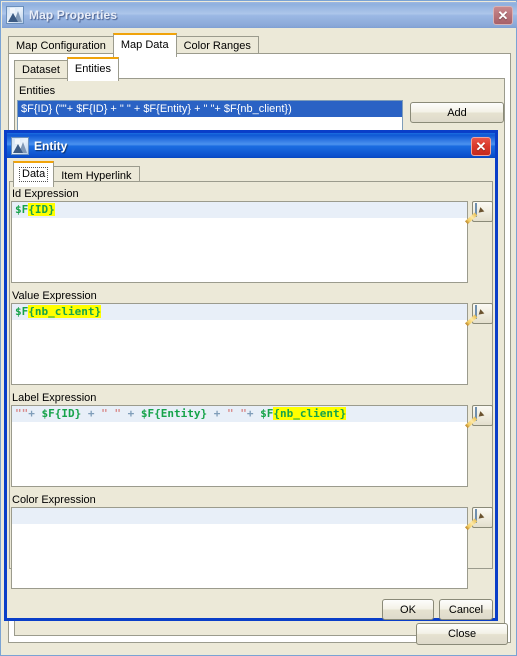 The height and width of the screenshot is (656, 517). Describe the element at coordinates (239, 312) in the screenshot. I see `value-expression-text: $F{nb_client}` at that location.